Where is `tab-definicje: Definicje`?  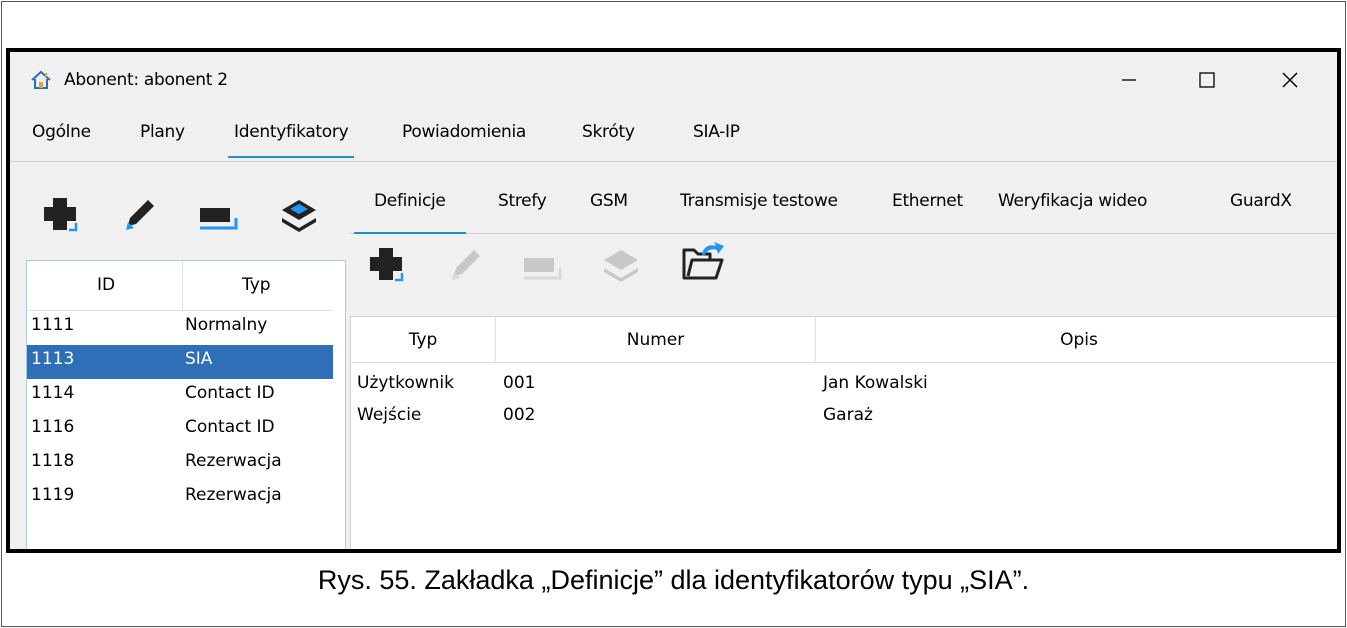
tab-definicje: Definicje is located at coordinates (410, 212).